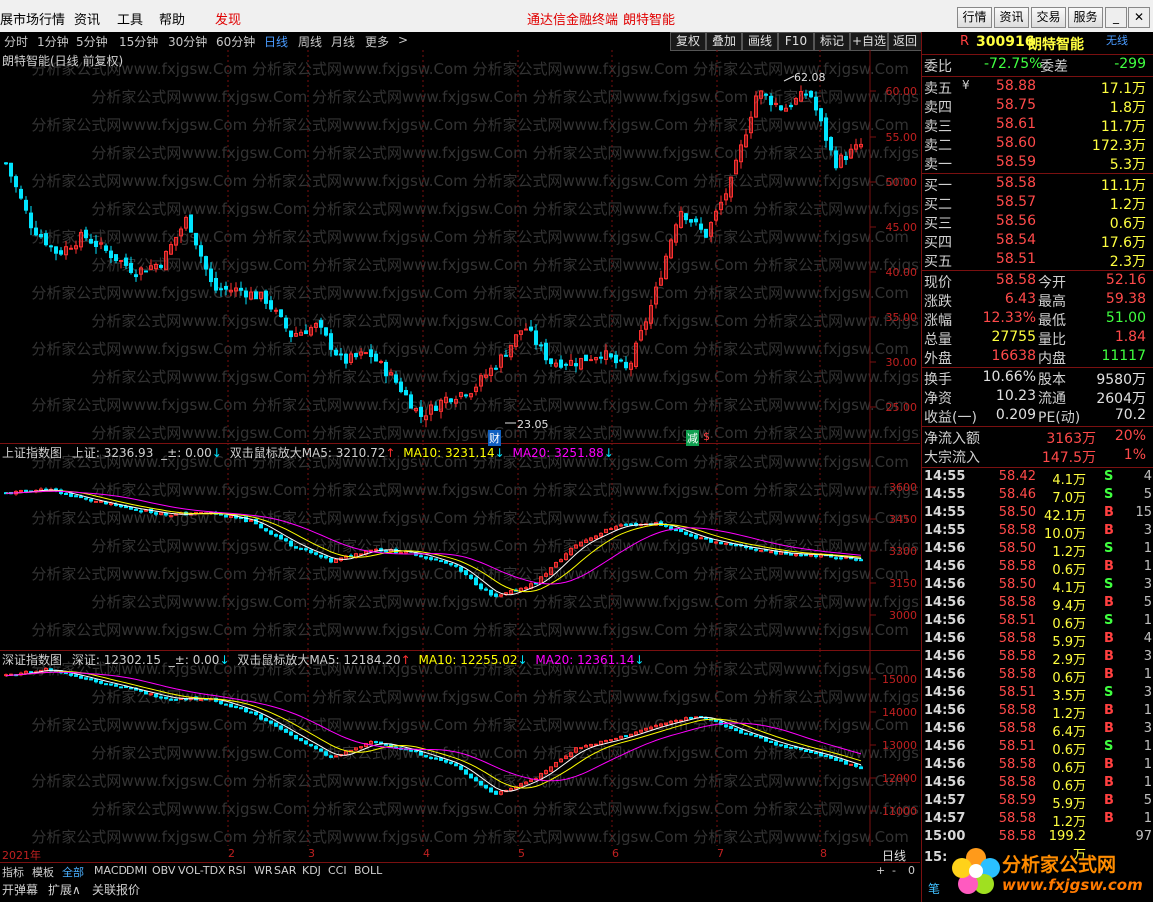 The height and width of the screenshot is (902, 1153). I want to click on menu-info: 资讯, so click(87, 18).